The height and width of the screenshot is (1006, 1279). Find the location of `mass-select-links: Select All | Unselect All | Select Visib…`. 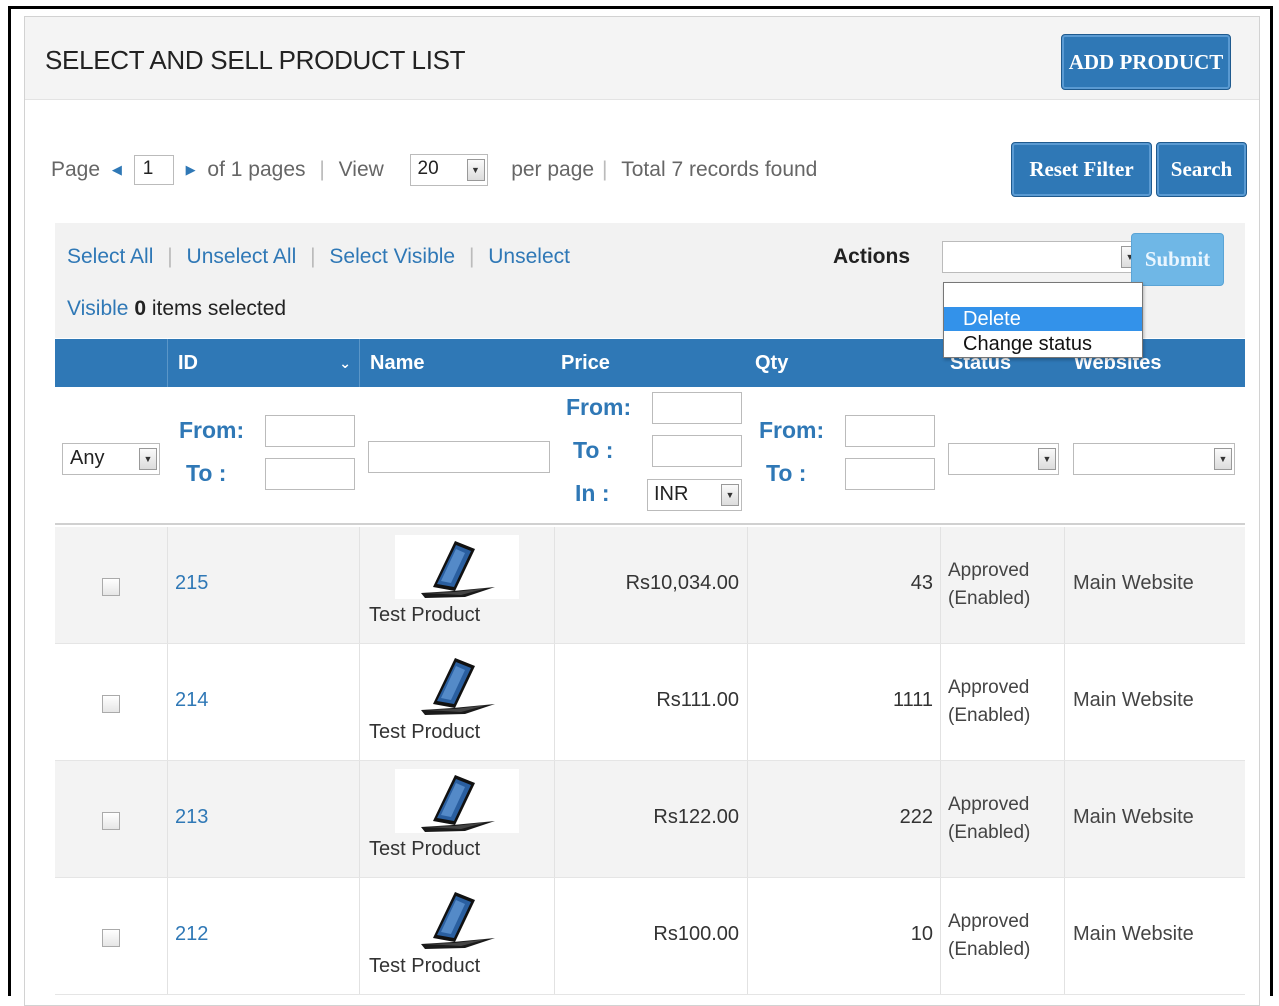

mass-select-links: Select All | Unselect All | Select Visib… is located at coordinates (318, 257).